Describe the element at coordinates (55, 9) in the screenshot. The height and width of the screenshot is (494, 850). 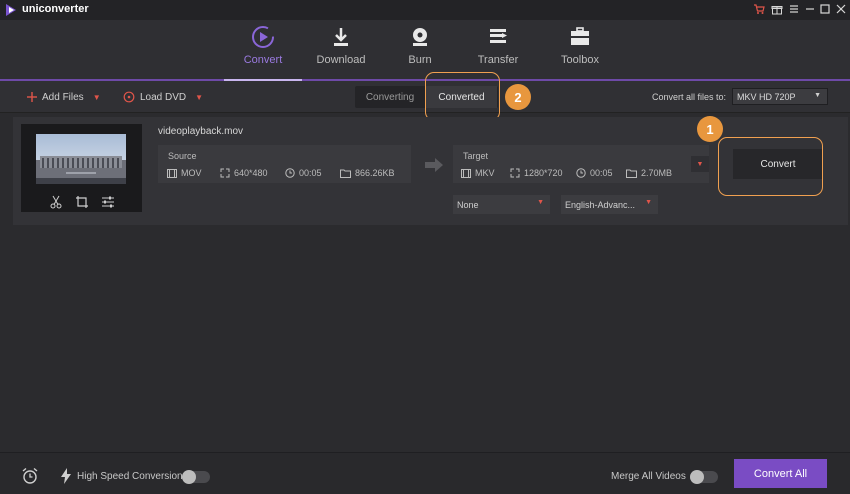
I see `app-title: uniconverter` at that location.